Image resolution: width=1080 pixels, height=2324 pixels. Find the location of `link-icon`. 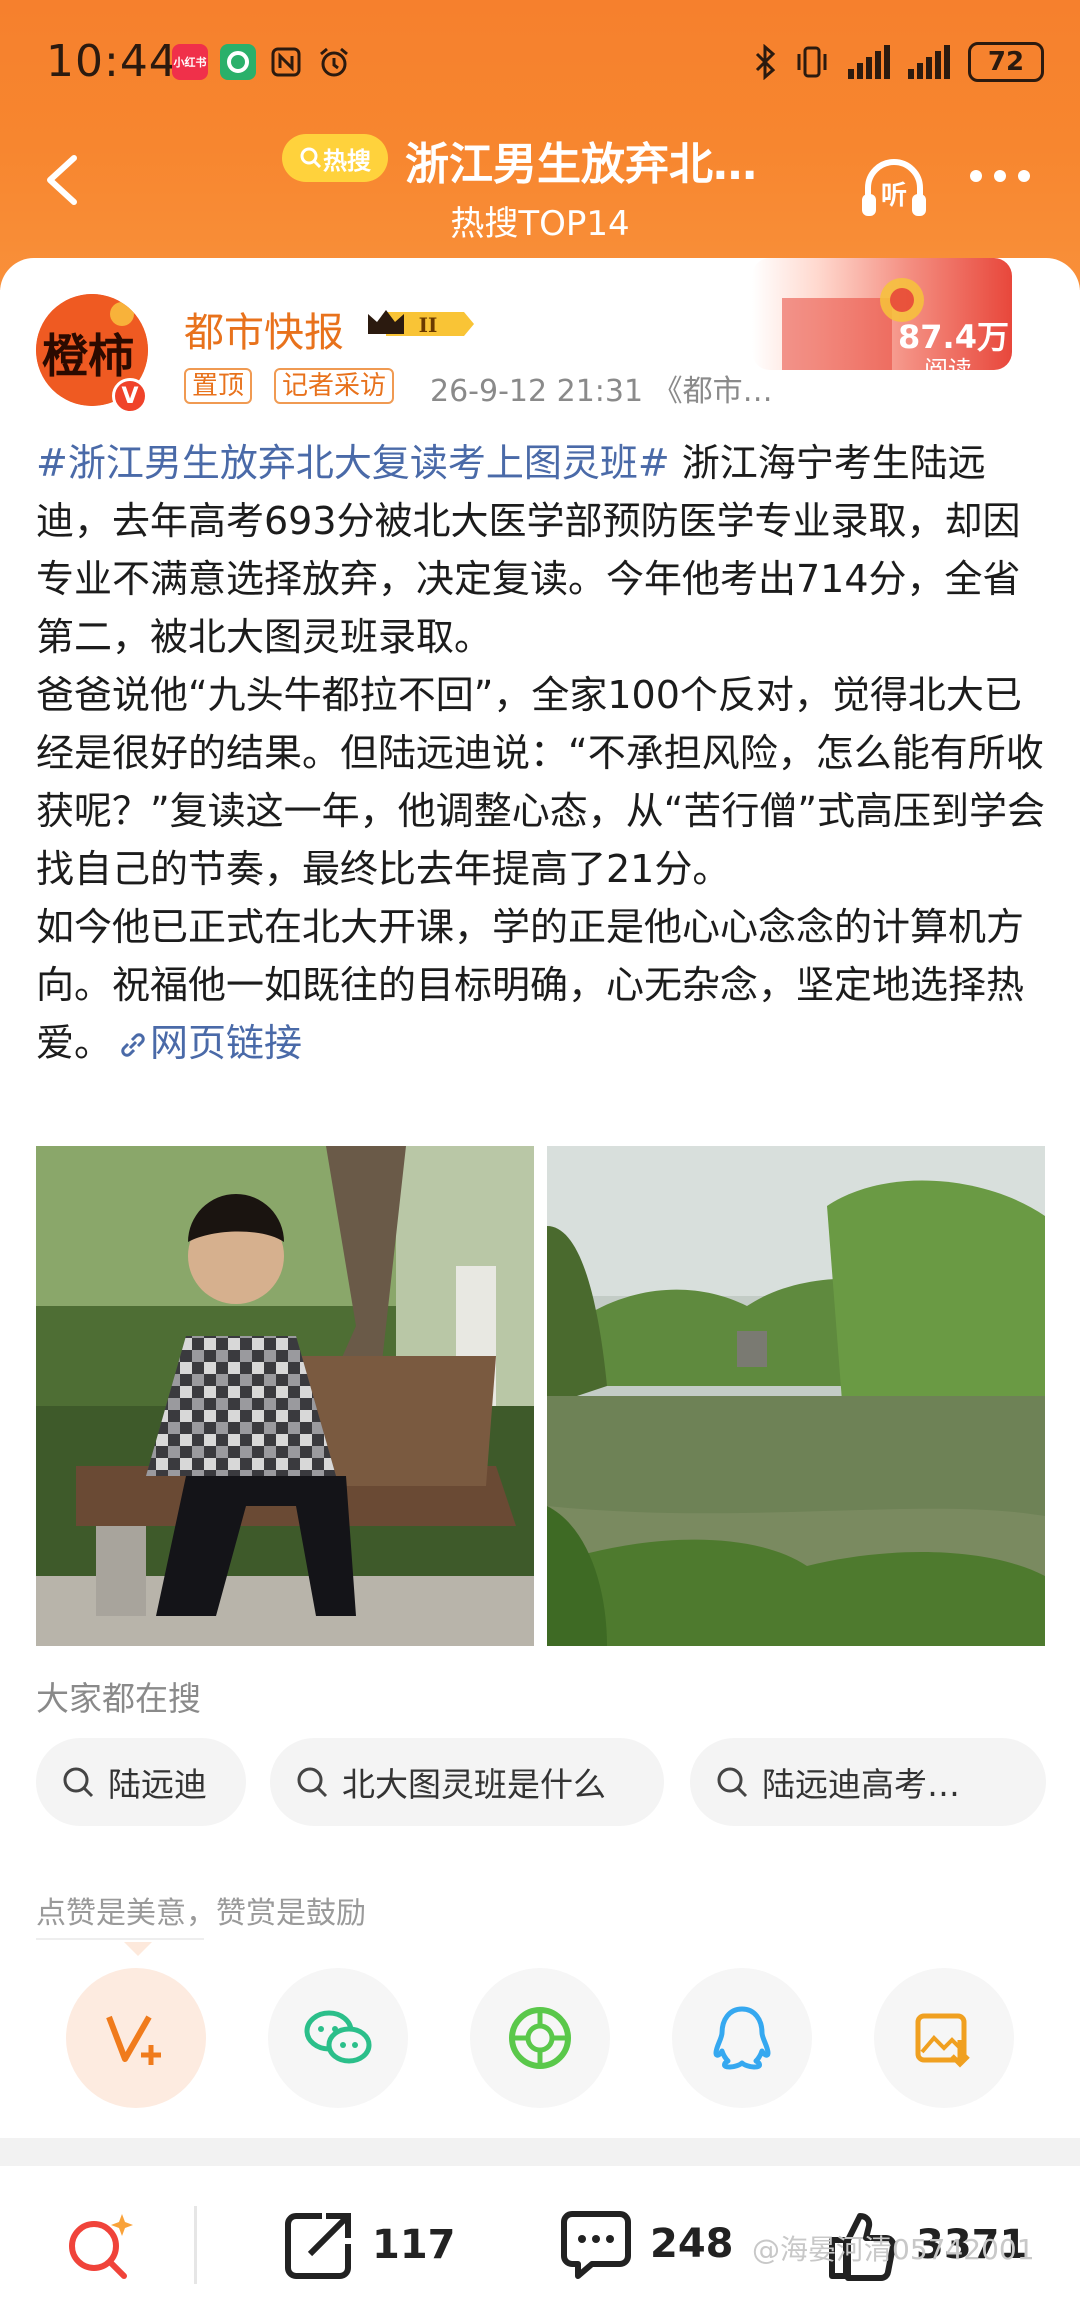

link-icon is located at coordinates (133, 1045).